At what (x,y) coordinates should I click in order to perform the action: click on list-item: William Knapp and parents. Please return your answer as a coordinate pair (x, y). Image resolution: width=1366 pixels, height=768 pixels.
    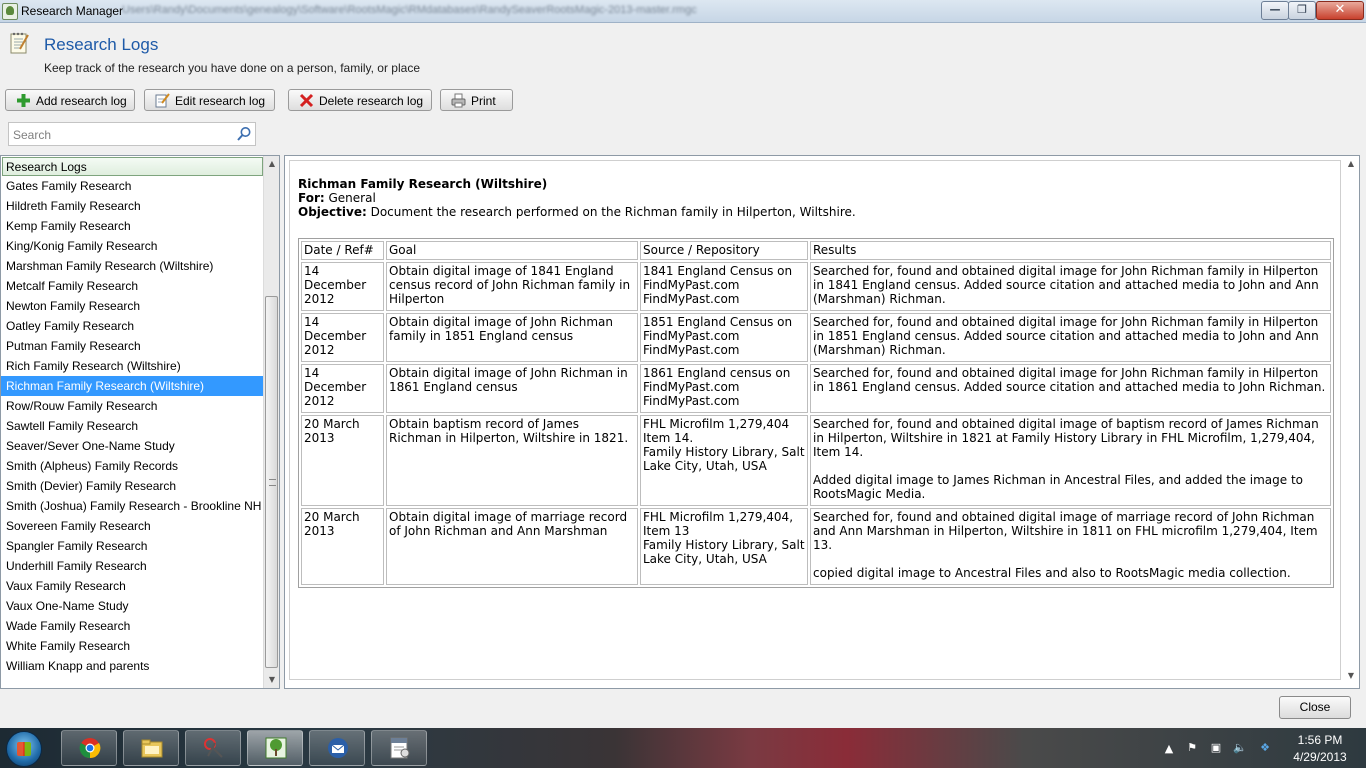
    Looking at the image, I should click on (132, 666).